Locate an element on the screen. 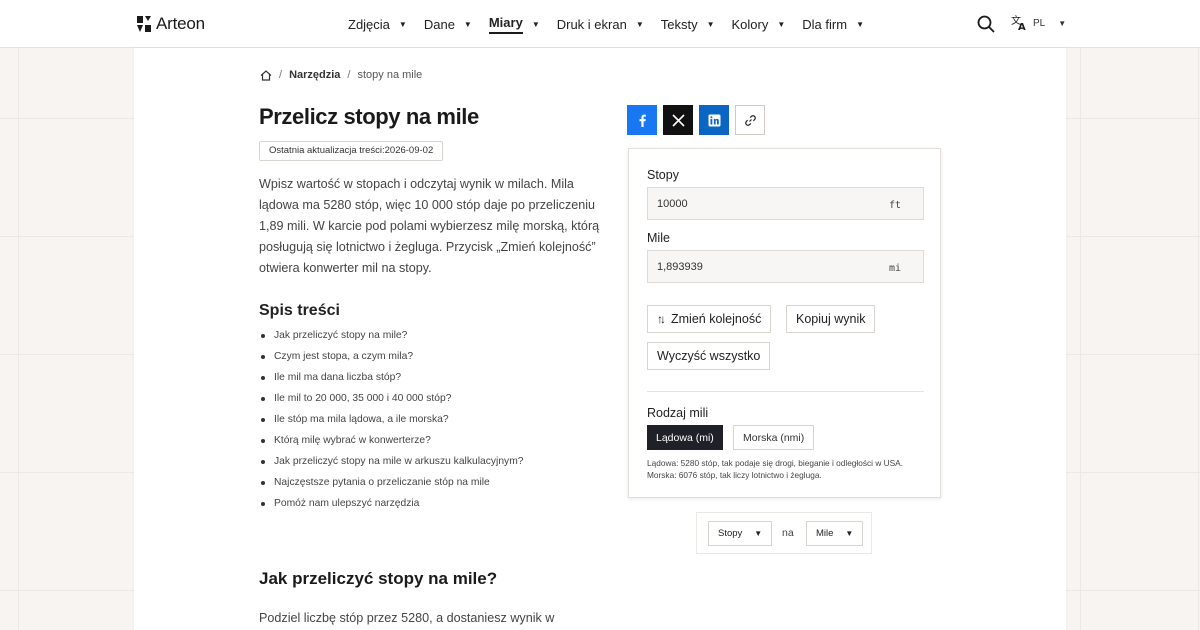 This screenshot has width=1200, height=630. breadcrumb: / Narzędzia / stopy na mile is located at coordinates (341, 75).